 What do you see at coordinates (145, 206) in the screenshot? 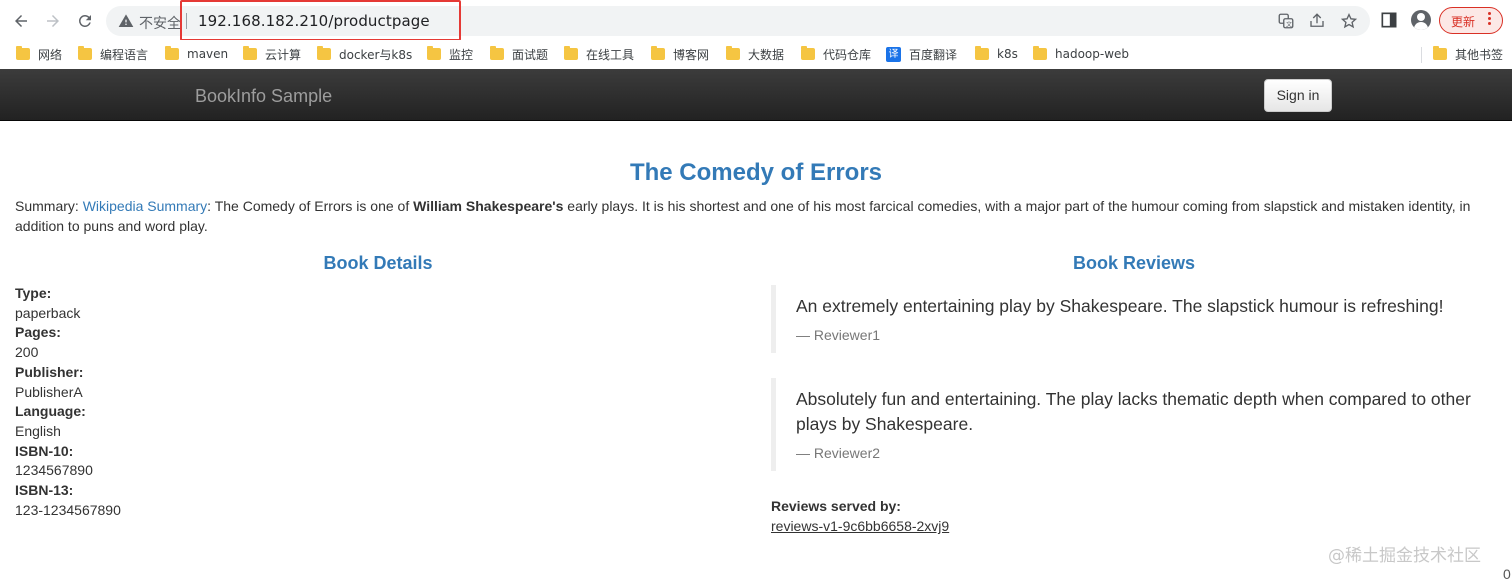
I see `wikipedia-summary-link: Wikipedia Summary` at bounding box center [145, 206].